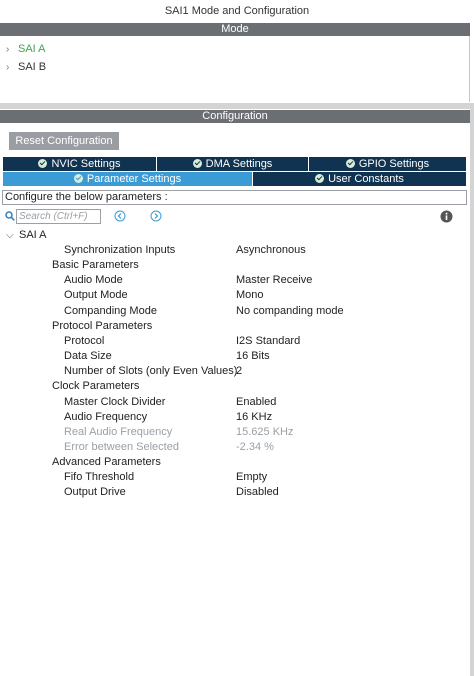 This screenshot has height=676, width=474. Describe the element at coordinates (233, 492) in the screenshot. I see `parameter-row: Output Drive Disabled` at that location.